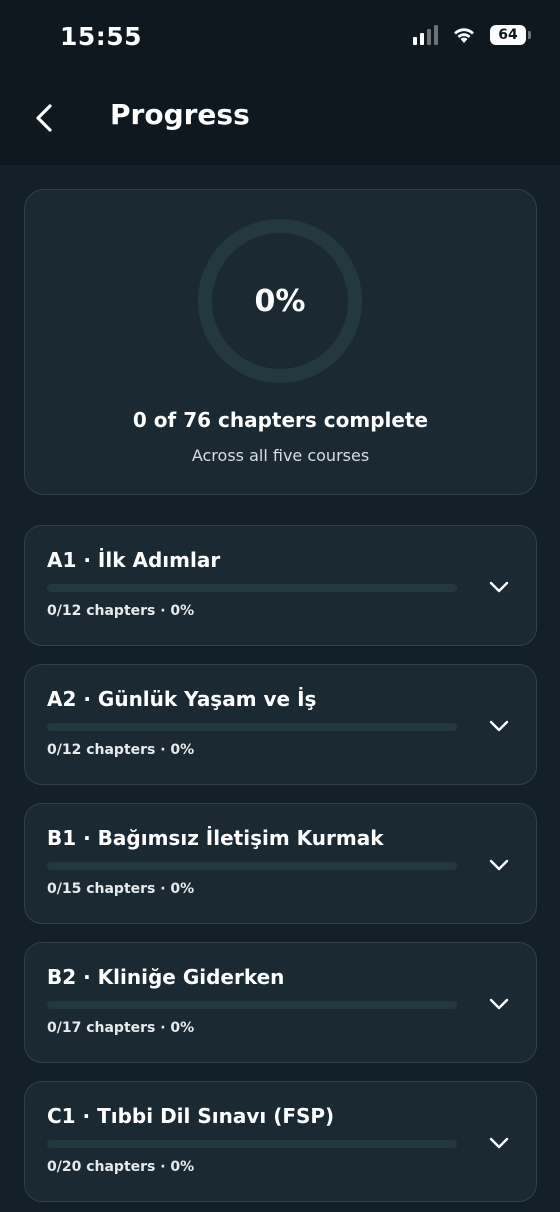 Image resolution: width=560 pixels, height=1212 pixels. I want to click on status-icons: 64, so click(472, 35).